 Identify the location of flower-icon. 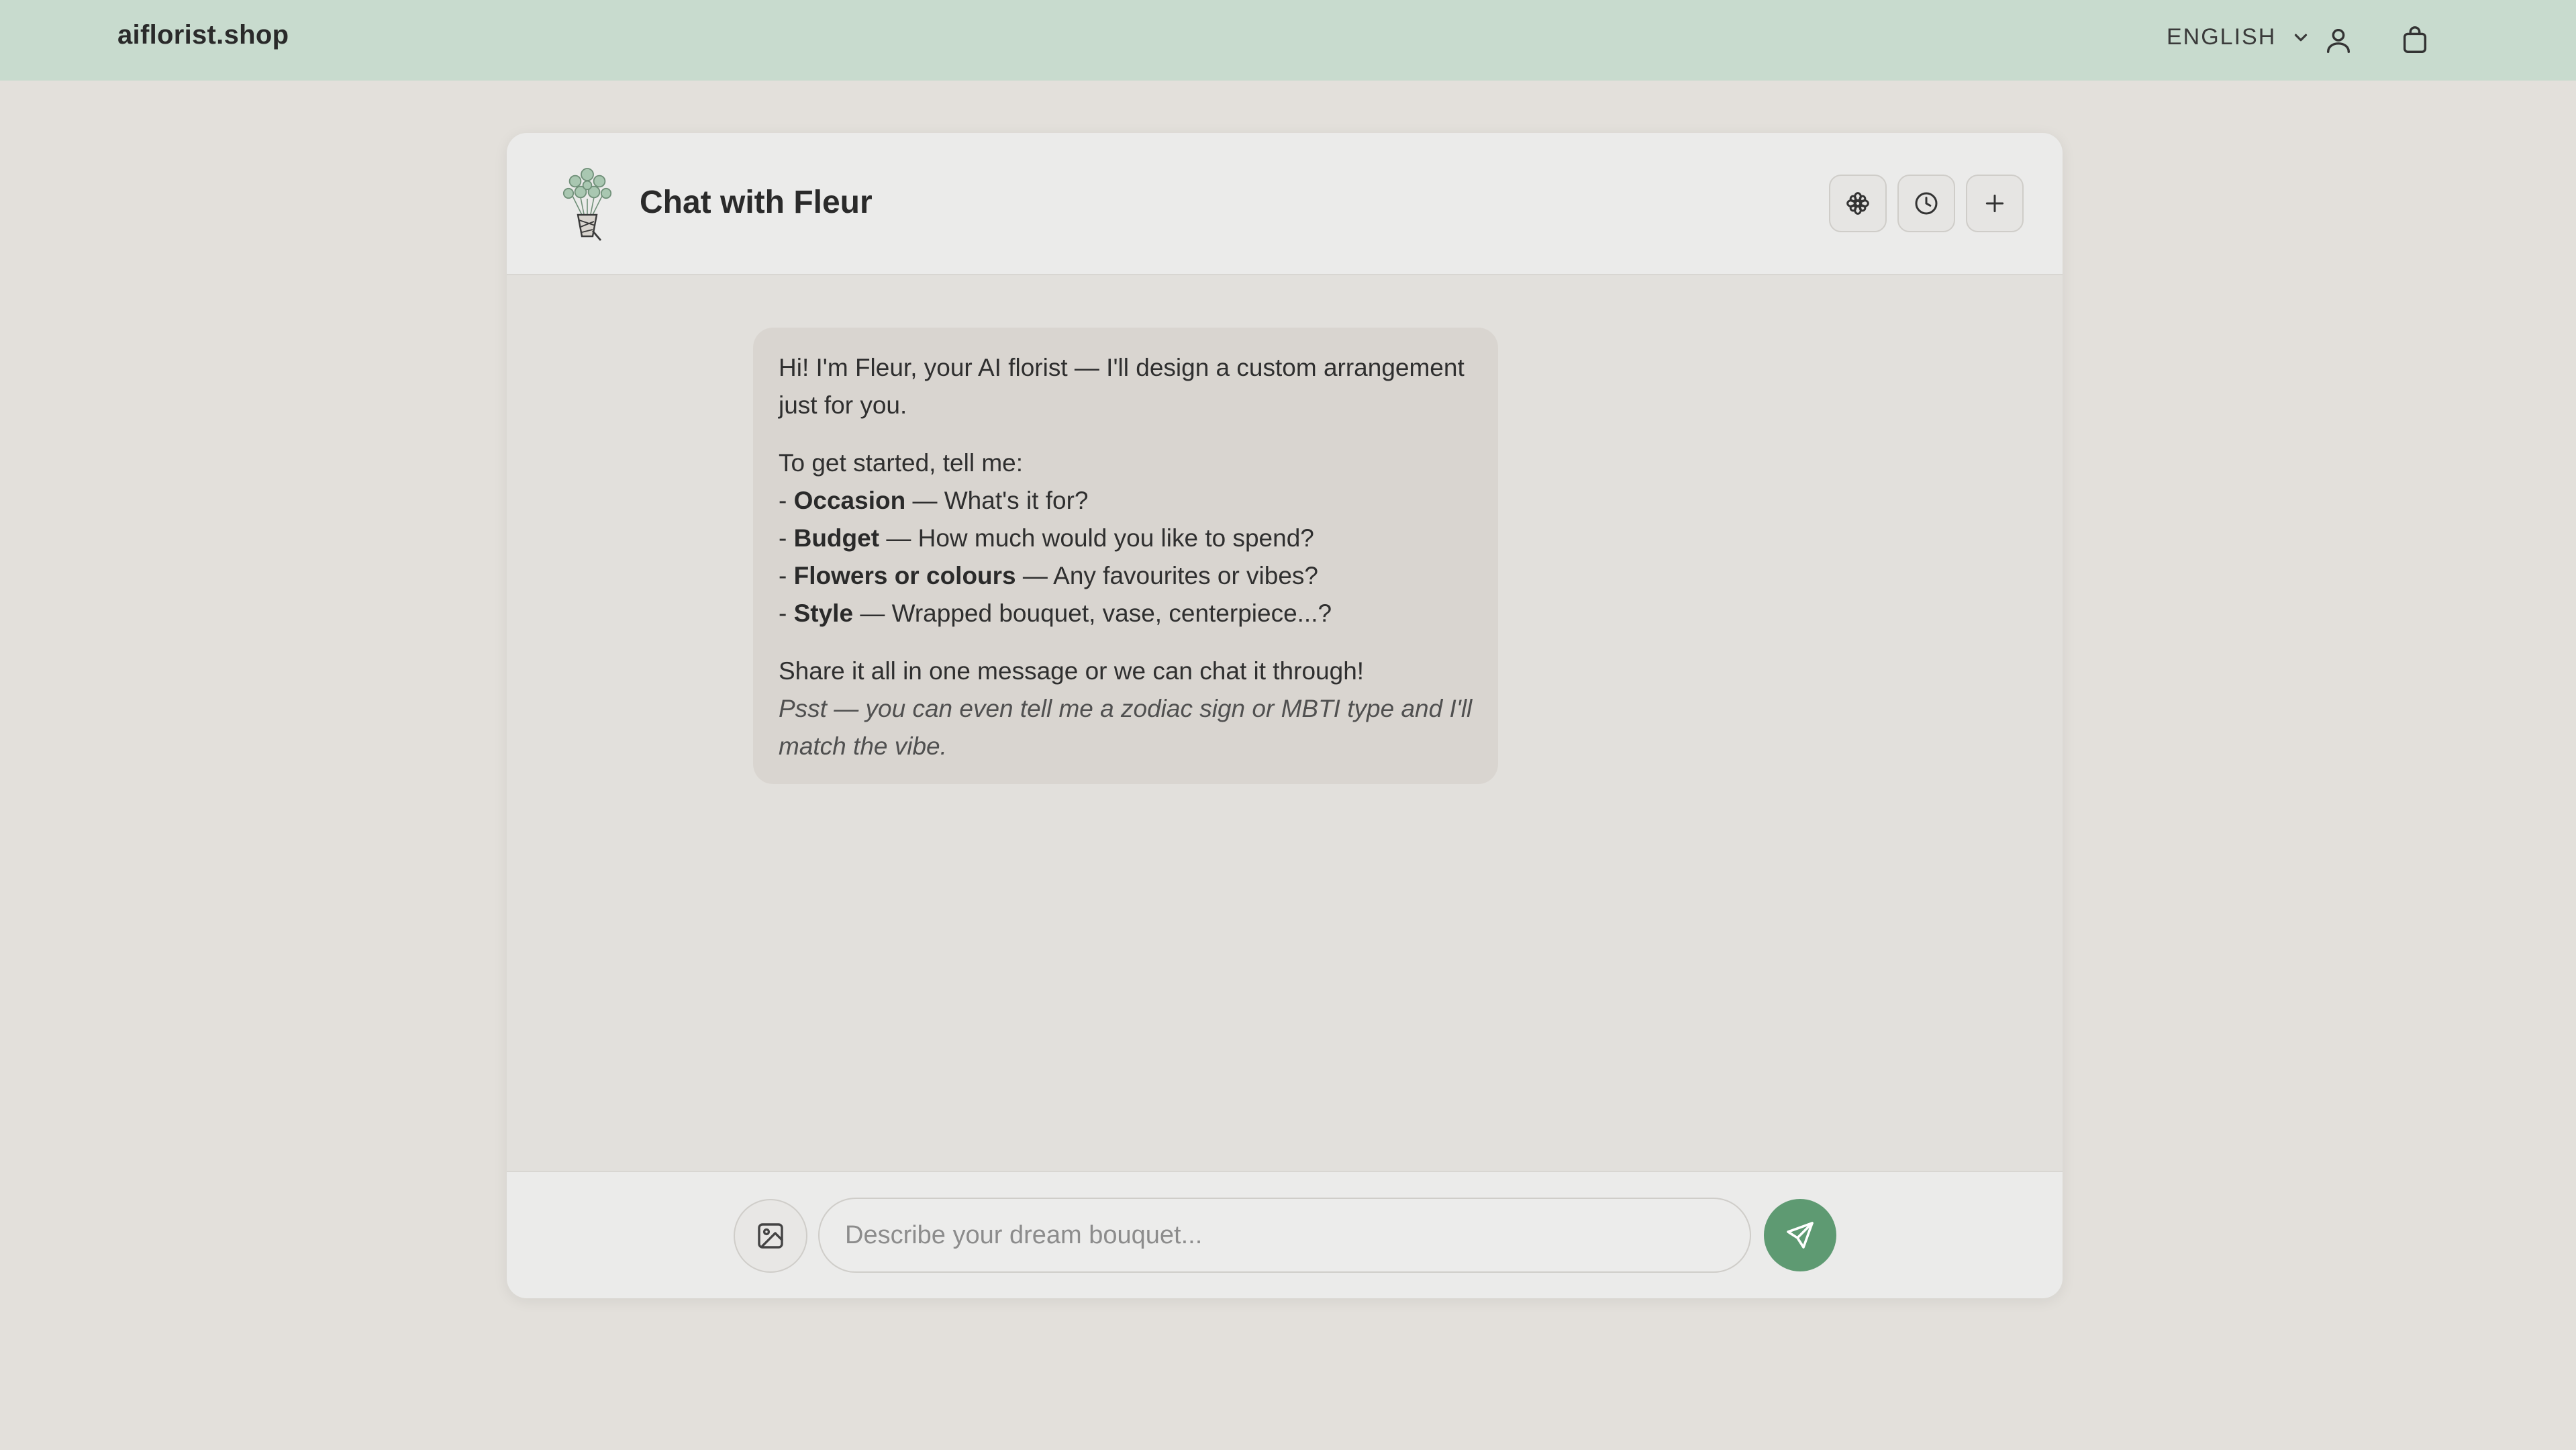
(1857, 204).